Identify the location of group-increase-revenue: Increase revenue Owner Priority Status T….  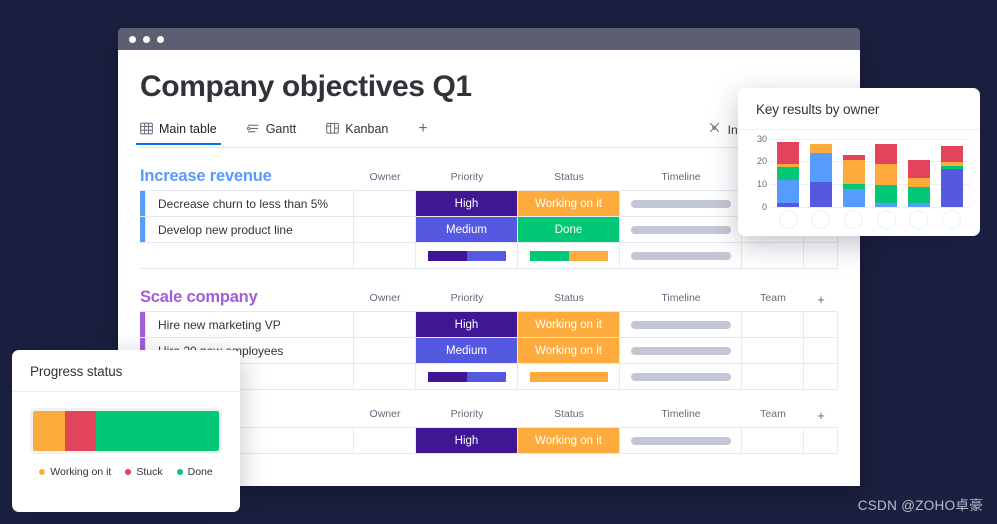
(489, 215).